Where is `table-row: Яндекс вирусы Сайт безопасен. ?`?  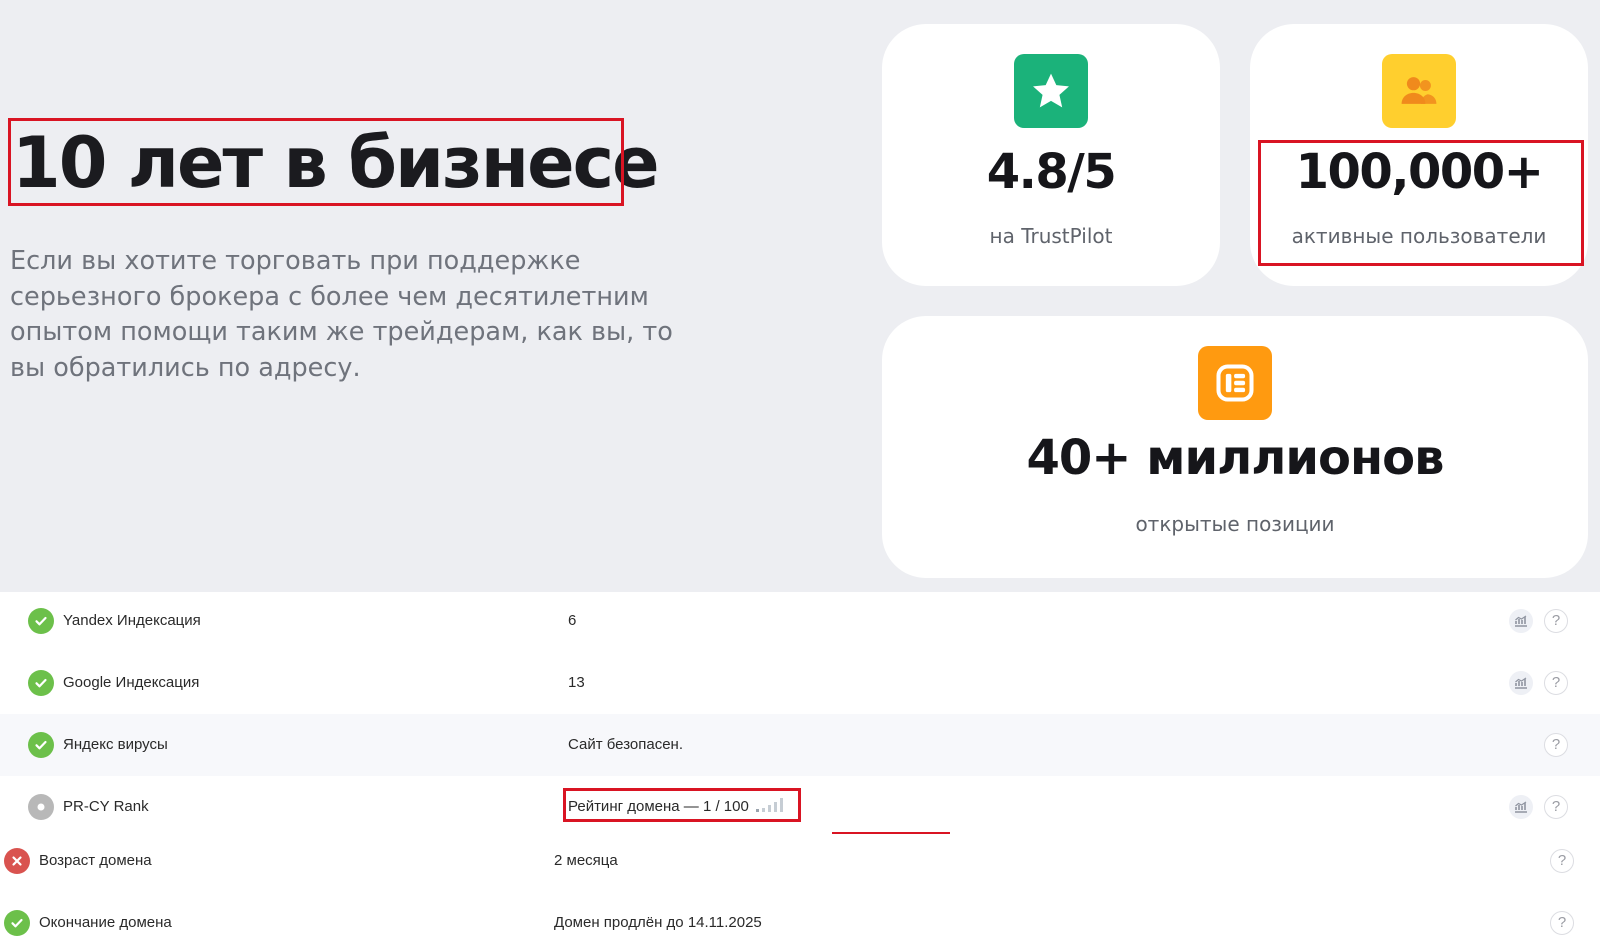
table-row: Яндекс вирусы Сайт безопасен. ? is located at coordinates (800, 745).